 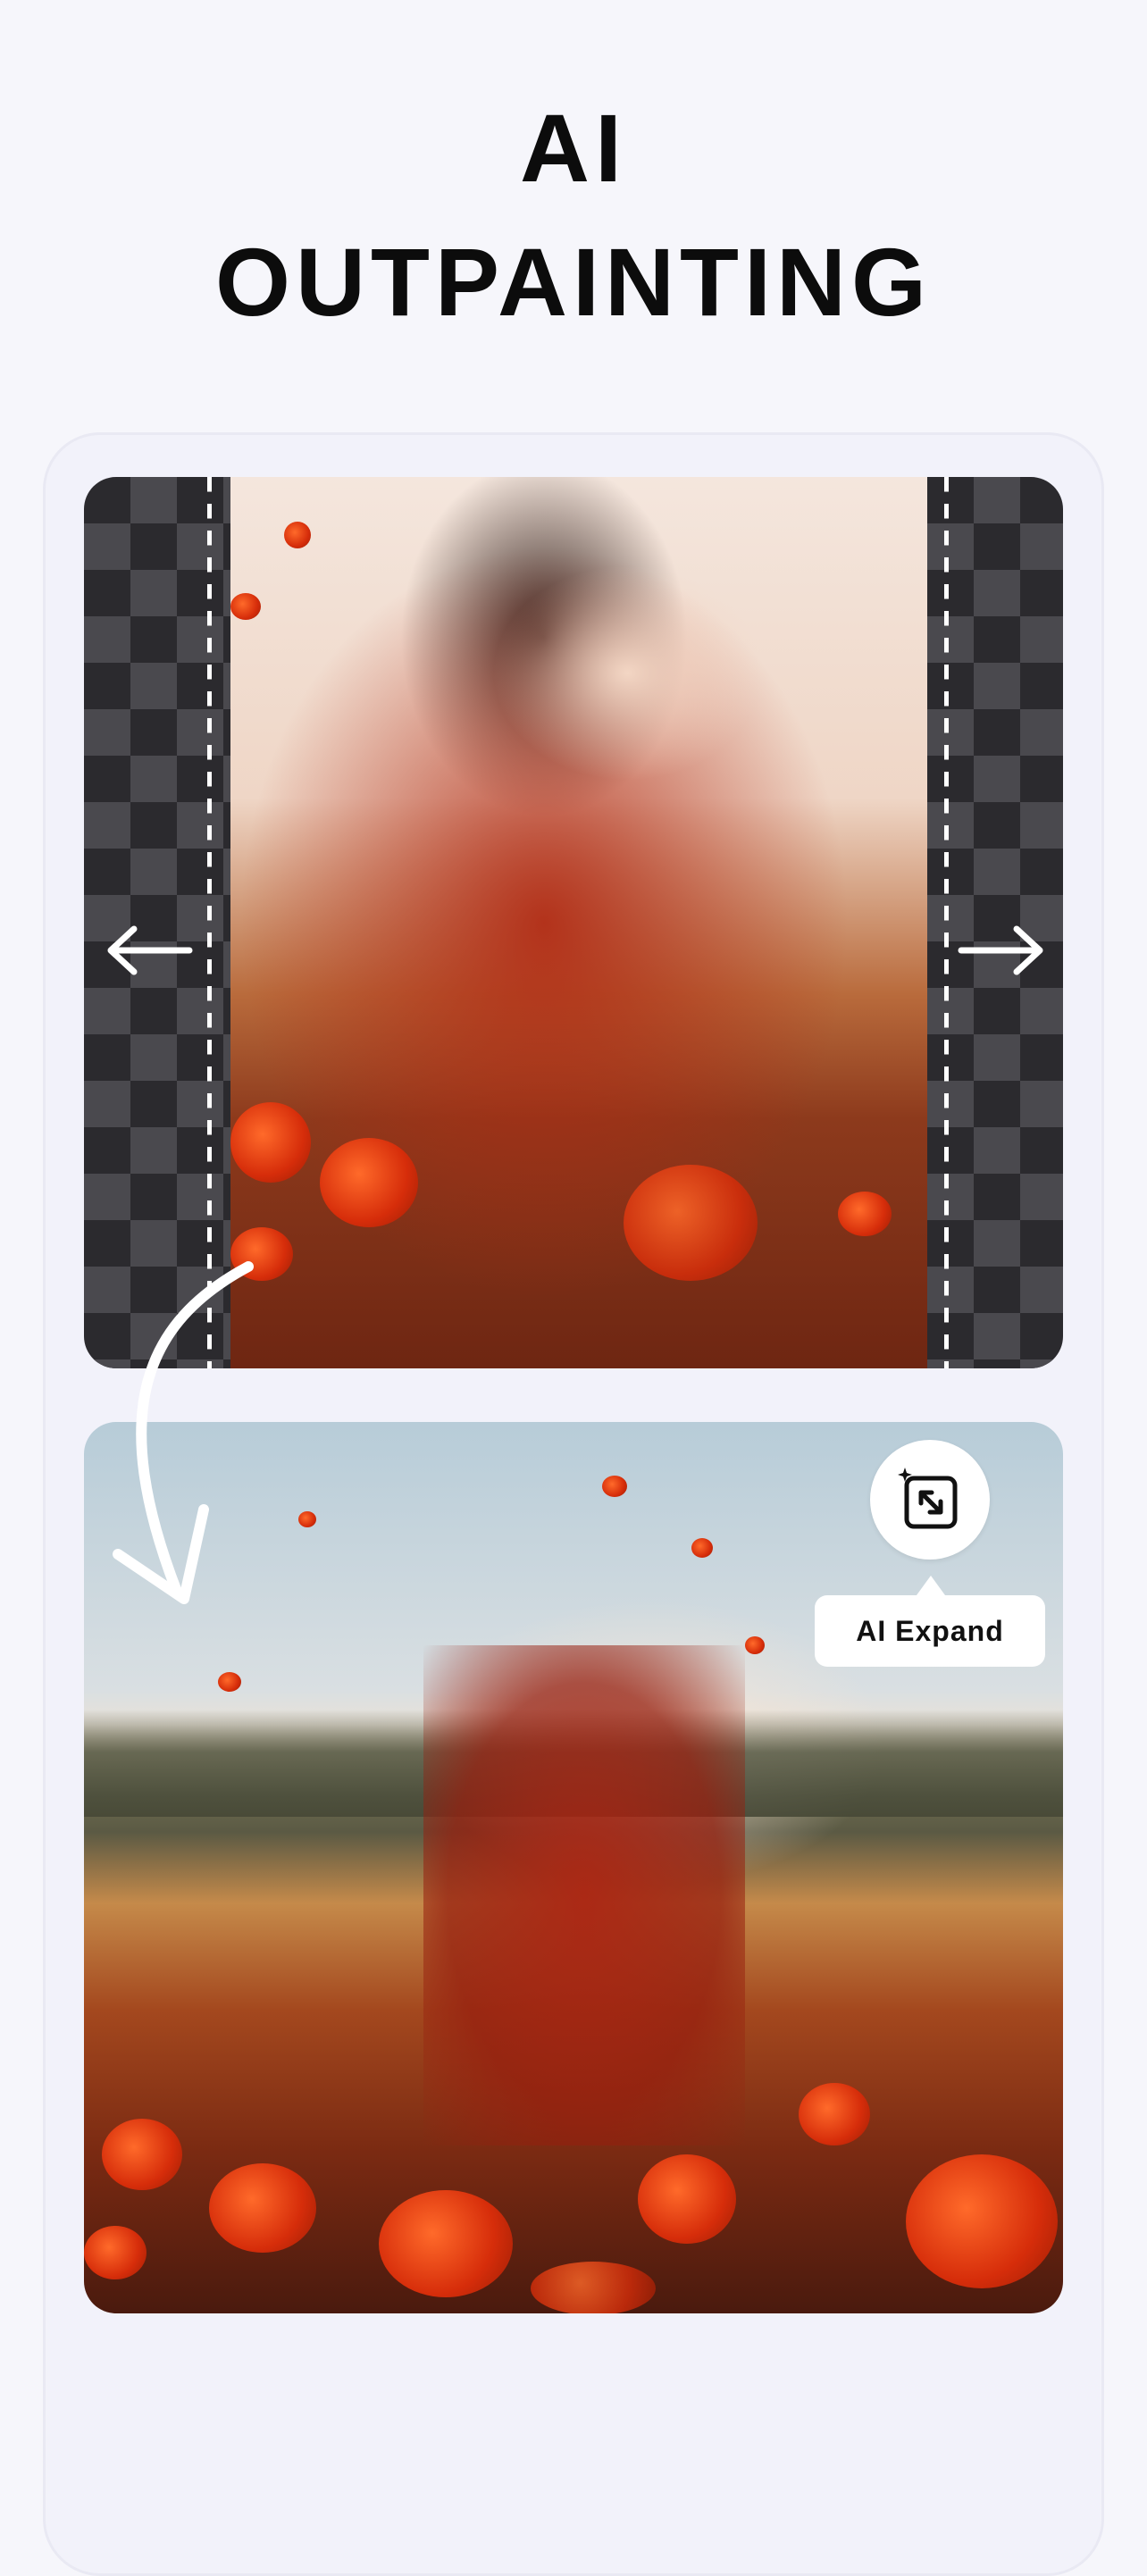 What do you see at coordinates (1001, 950) in the screenshot?
I see `arrow-right-icon` at bounding box center [1001, 950].